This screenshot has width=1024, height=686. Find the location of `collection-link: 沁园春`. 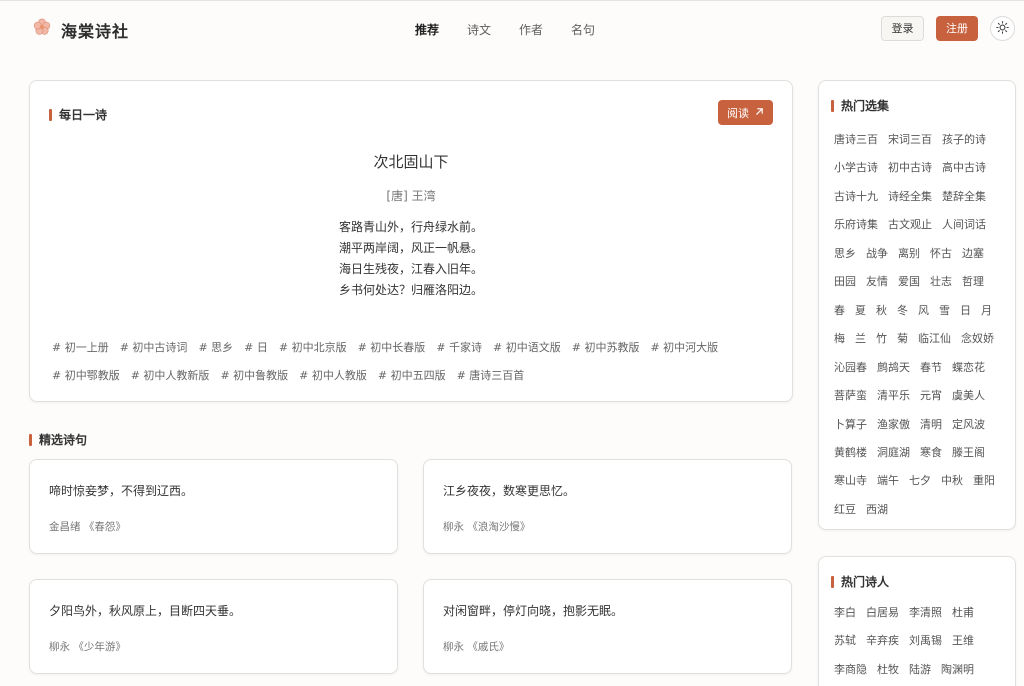

collection-link: 沁园春 is located at coordinates (850, 368).